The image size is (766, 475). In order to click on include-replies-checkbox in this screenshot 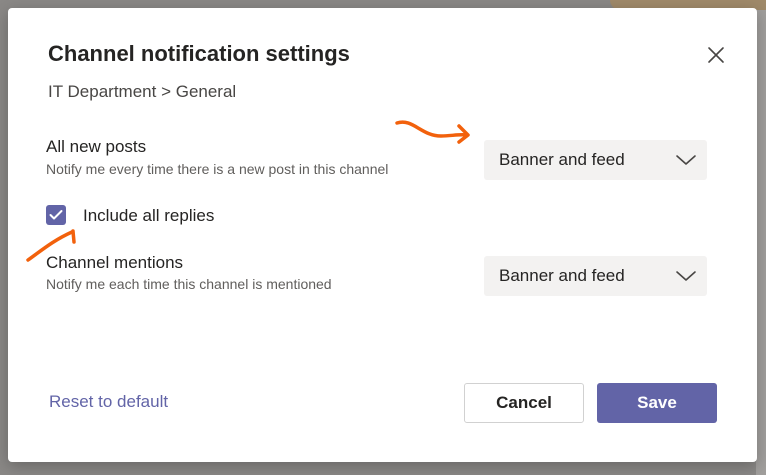, I will do `click(56, 215)`.